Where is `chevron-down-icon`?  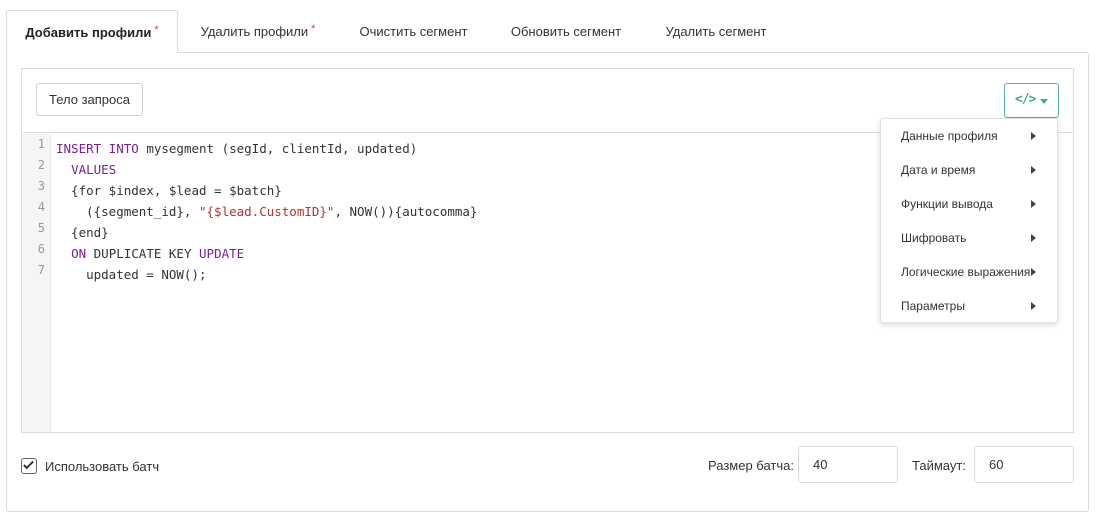
chevron-down-icon is located at coordinates (1044, 101).